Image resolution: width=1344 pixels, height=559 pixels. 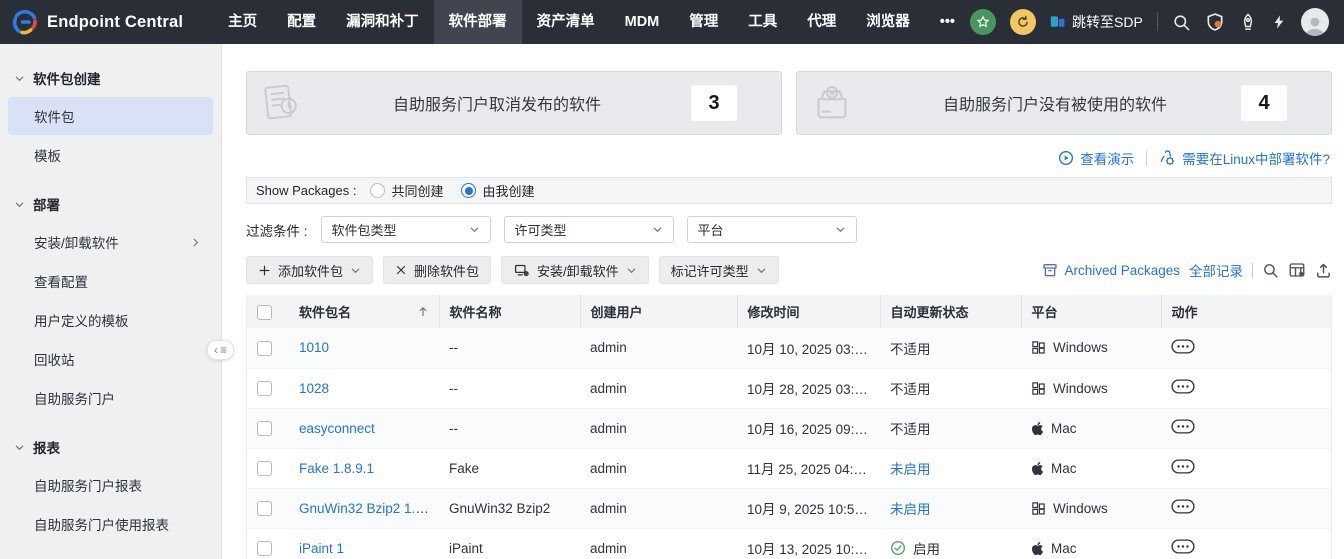 I want to click on nav-item: 漏洞和补丁, so click(x=382, y=22).